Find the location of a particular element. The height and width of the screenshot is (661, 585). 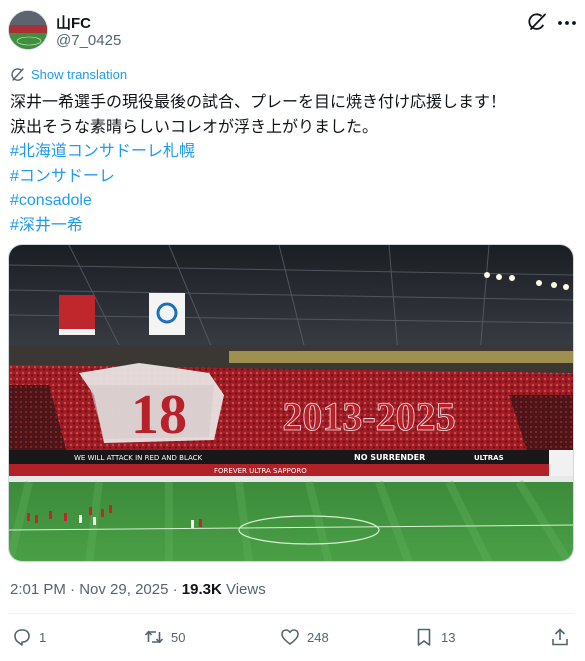

grok-button is located at coordinates (537, 22).